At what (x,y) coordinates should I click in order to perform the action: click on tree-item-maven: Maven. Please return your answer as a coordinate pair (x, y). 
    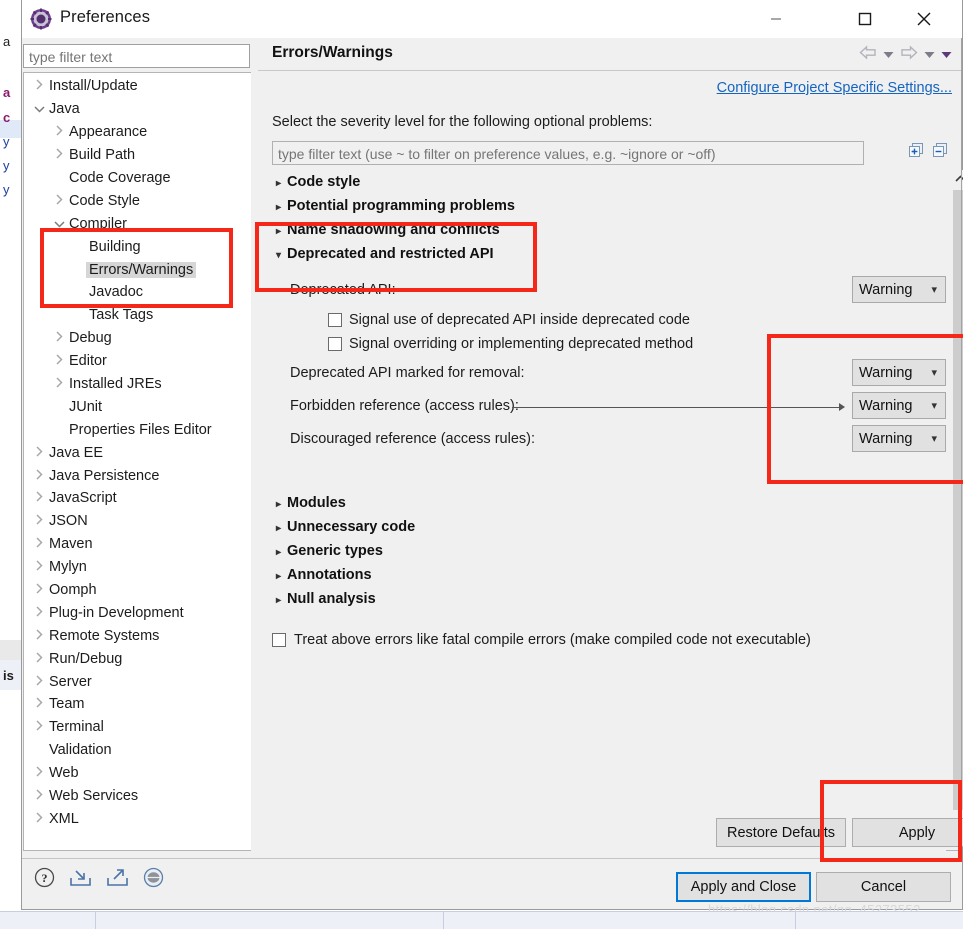
    Looking at the image, I should click on (129, 544).